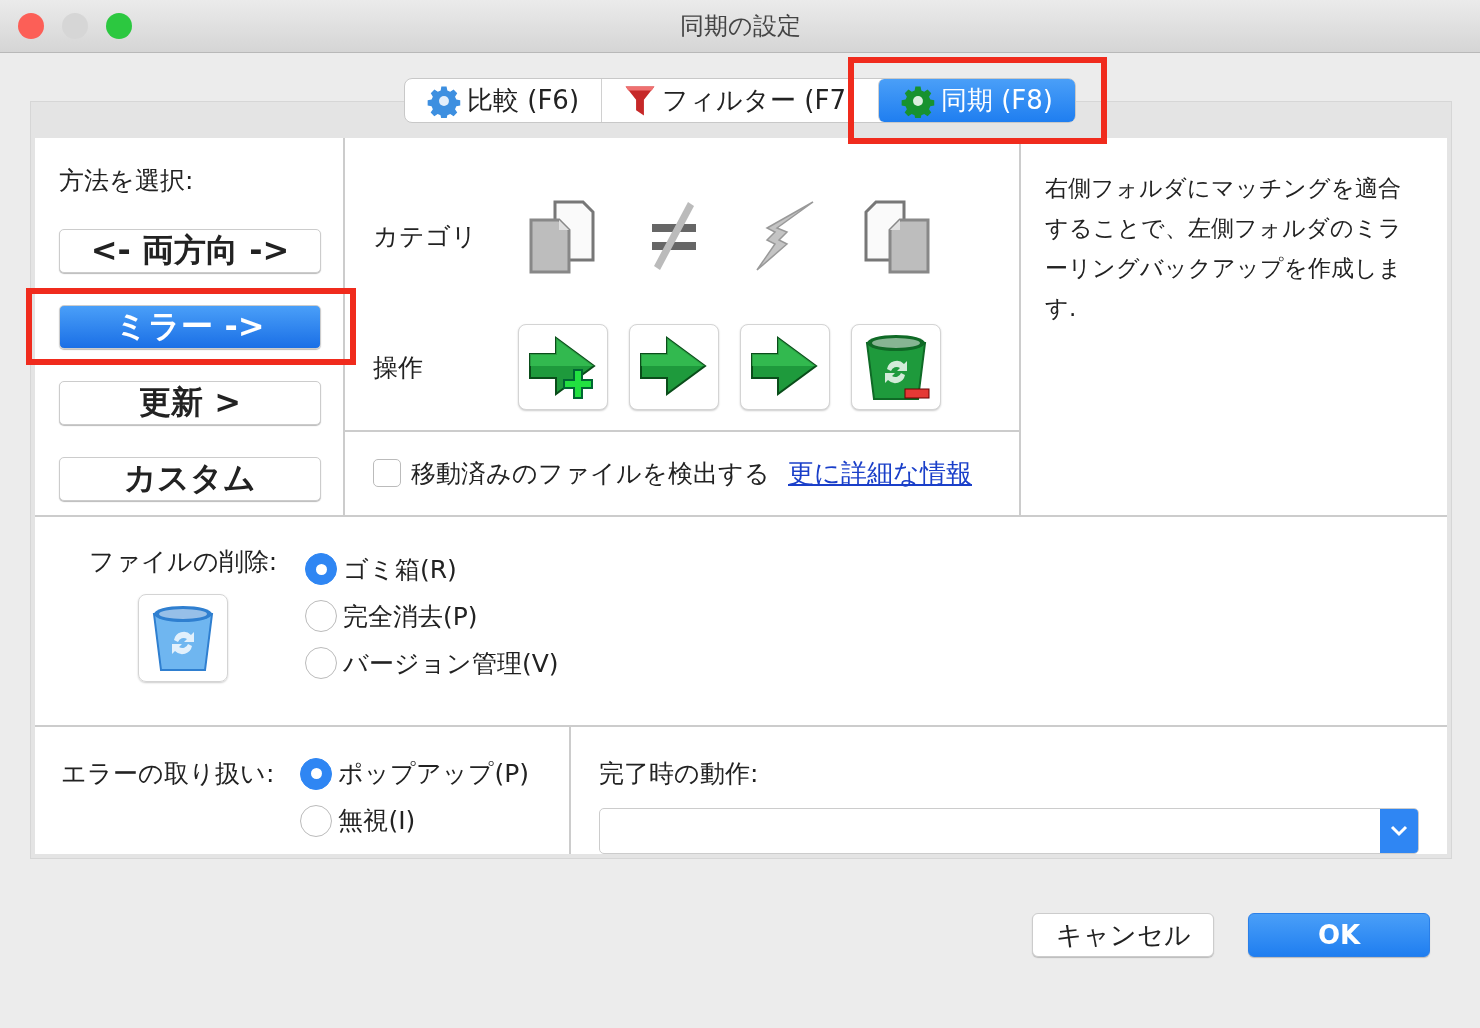  Describe the element at coordinates (1223, 248) in the screenshot. I see `description-text: 右側フォルダにマッチングを適合することで、左側フォルダのミラーリングバックアップを作成します.` at that location.